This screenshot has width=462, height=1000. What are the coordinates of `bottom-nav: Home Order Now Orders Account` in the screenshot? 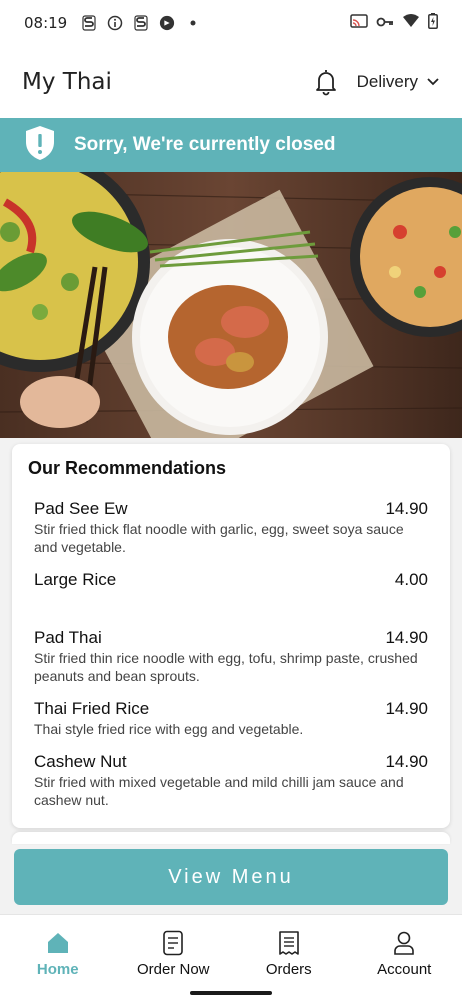 It's located at (231, 957).